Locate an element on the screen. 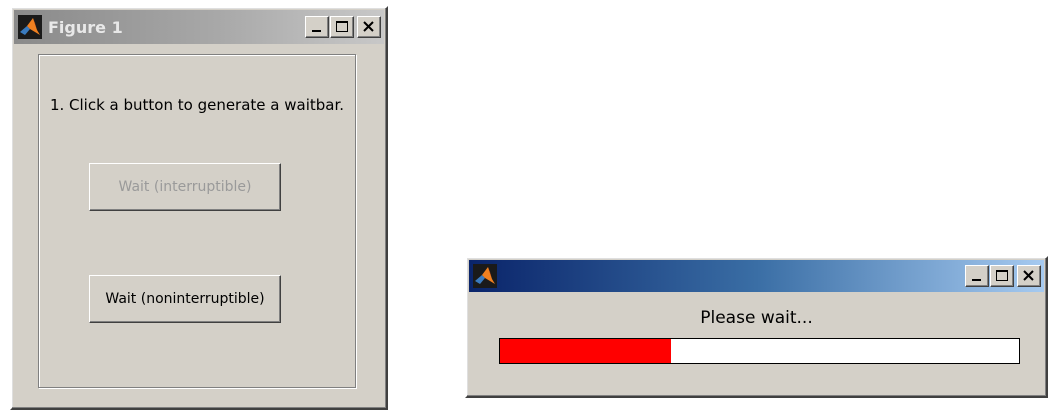 This screenshot has height=413, width=1050. figure-title: Figure 1 is located at coordinates (85, 27).